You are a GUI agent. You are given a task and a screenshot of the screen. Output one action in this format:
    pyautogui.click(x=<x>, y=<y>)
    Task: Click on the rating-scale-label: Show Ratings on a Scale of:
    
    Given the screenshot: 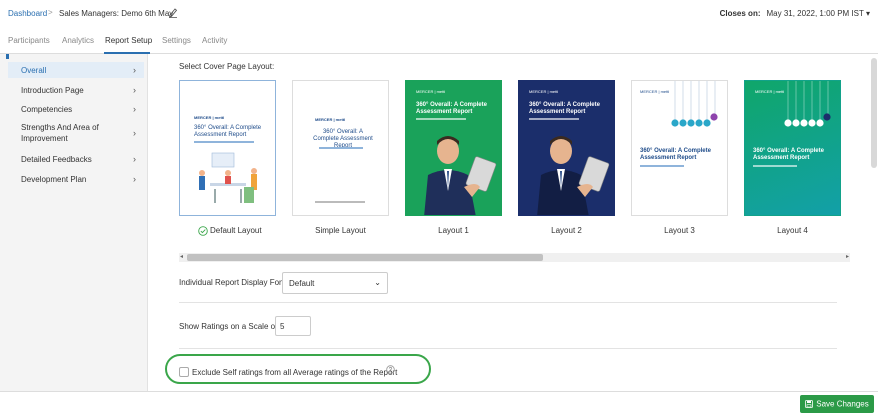 What is the action you would take?
    pyautogui.click(x=229, y=326)
    